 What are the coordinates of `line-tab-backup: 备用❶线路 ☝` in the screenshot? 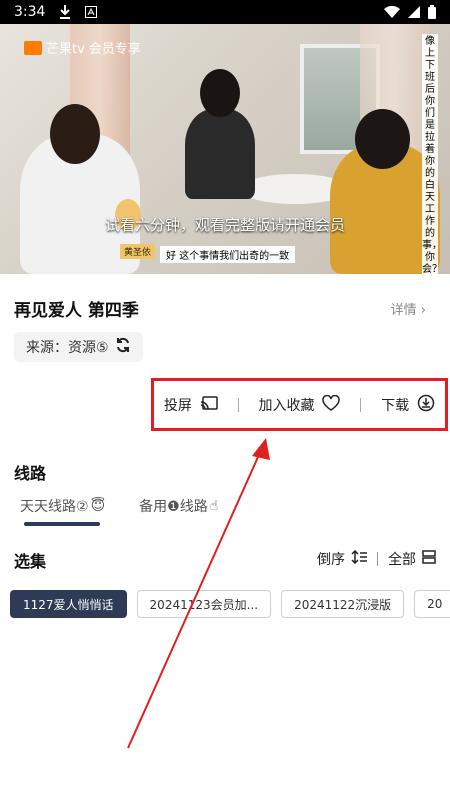 It's located at (178, 506).